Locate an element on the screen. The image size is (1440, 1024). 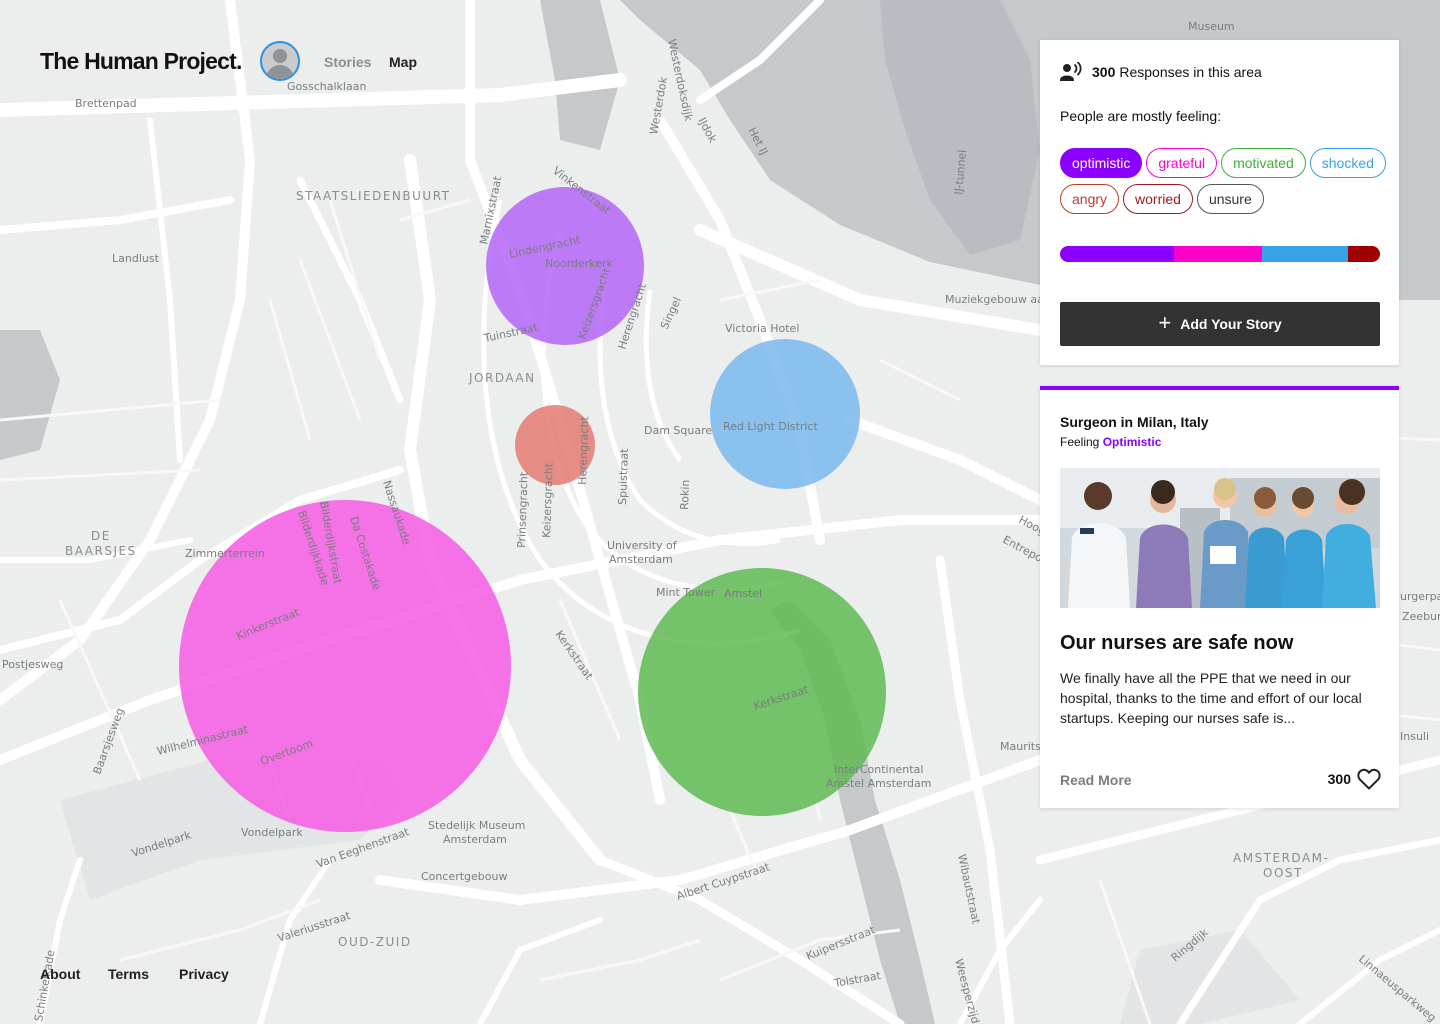
map-label: Postjesweg is located at coordinates (32, 664).